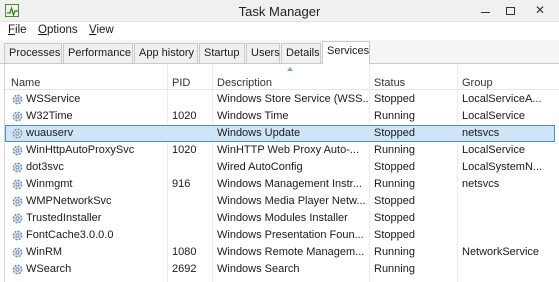 This screenshot has width=559, height=282. I want to click on column-header-group: Group, so click(477, 83).